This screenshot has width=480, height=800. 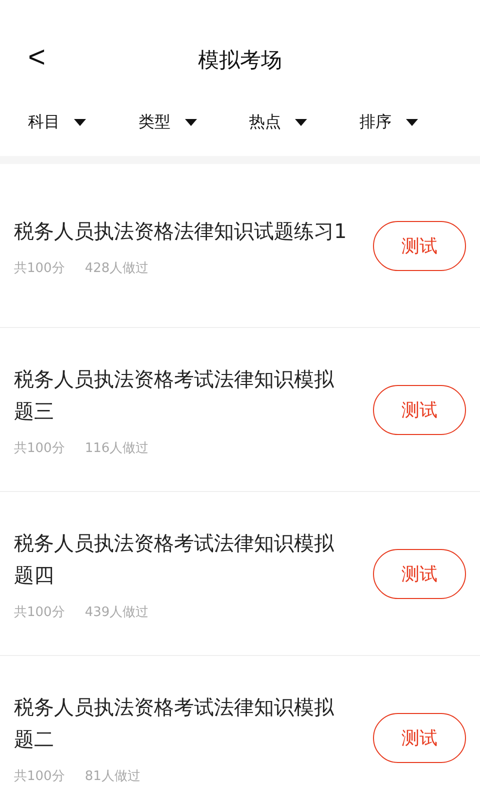 What do you see at coordinates (182, 558) in the screenshot?
I see `exam-title: 税务人员执法资格考试法律知识模拟题四` at bounding box center [182, 558].